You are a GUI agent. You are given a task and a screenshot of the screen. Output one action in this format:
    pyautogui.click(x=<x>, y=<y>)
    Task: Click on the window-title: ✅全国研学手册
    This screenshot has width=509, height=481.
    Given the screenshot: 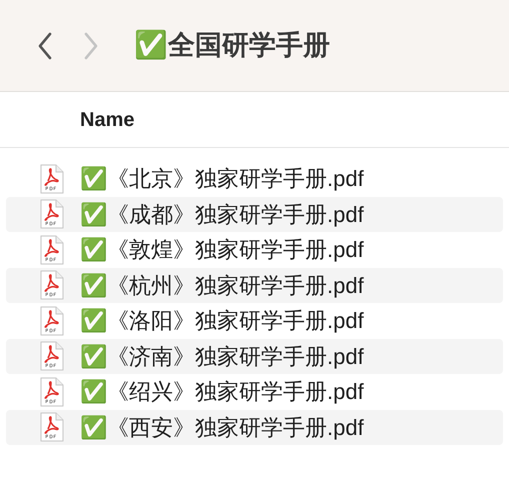 What is the action you would take?
    pyautogui.click(x=232, y=45)
    